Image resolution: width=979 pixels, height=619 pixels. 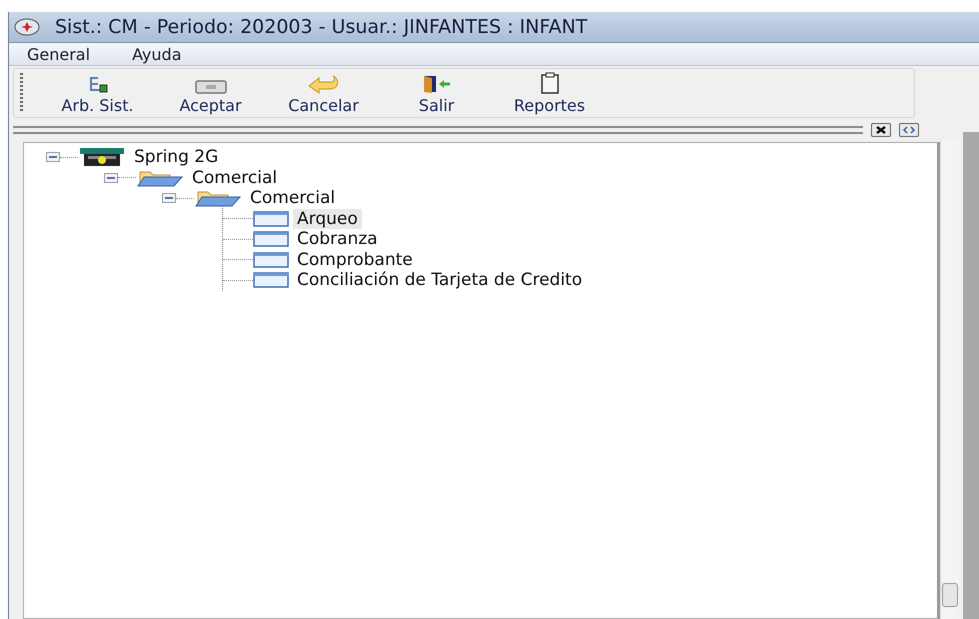 I want to click on return-arrow-icon, so click(x=323, y=84).